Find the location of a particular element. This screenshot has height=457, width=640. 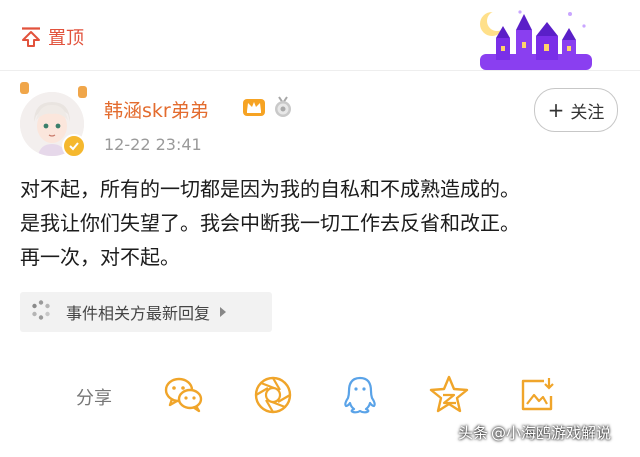

pin-label: 置顶 is located at coordinates (66, 38).